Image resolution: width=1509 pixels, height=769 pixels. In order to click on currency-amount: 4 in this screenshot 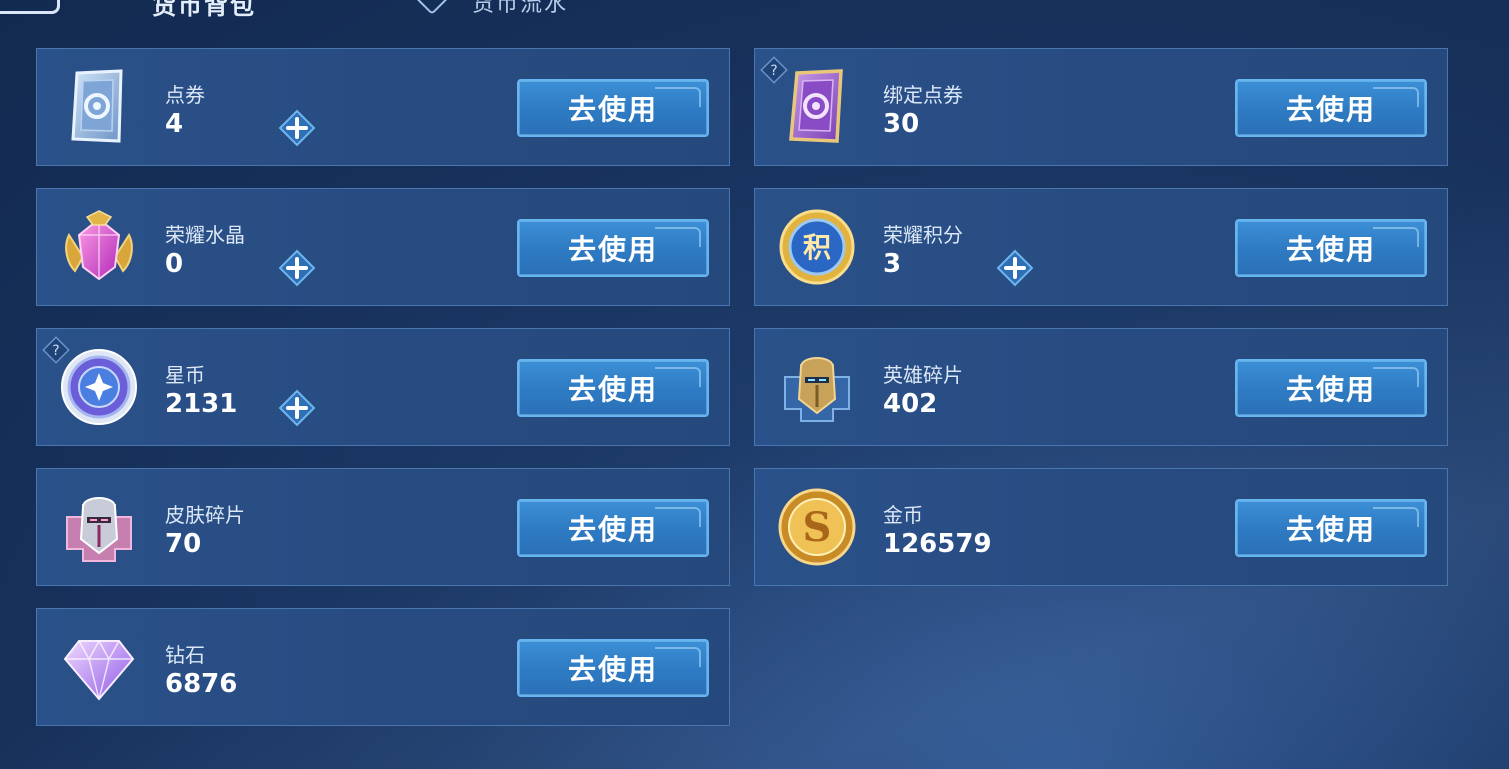, I will do `click(174, 124)`.